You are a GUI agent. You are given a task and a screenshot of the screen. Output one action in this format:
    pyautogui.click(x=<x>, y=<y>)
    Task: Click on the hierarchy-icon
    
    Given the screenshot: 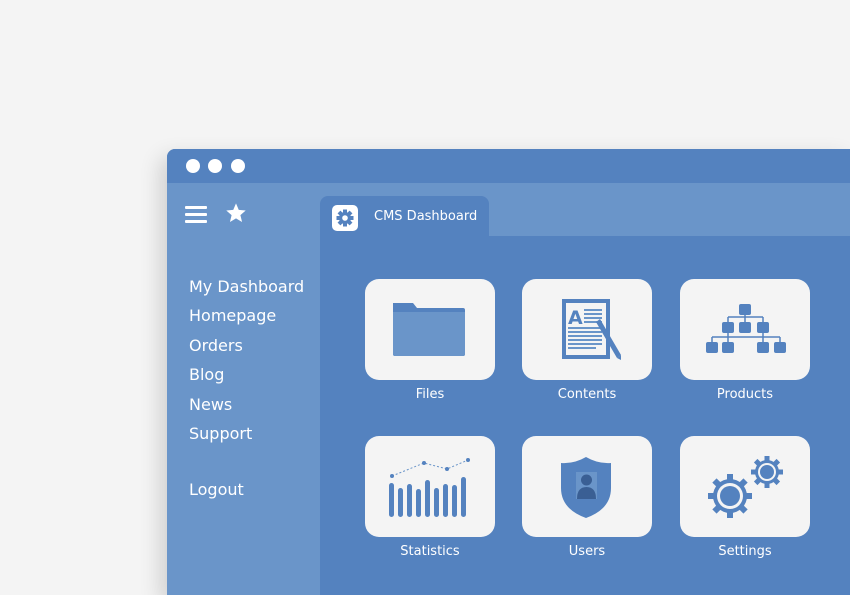 What is the action you would take?
    pyautogui.click(x=746, y=328)
    